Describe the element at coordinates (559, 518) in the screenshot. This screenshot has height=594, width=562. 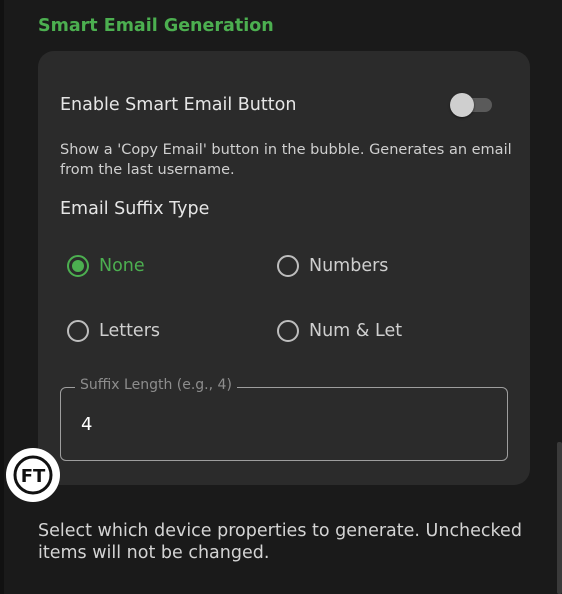
I see `scrollbar` at that location.